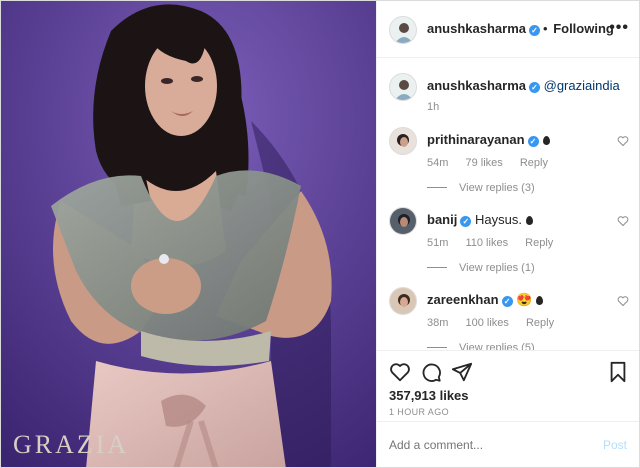 The width and height of the screenshot is (640, 468). What do you see at coordinates (400, 372) in the screenshot?
I see `like-heart-icon` at bounding box center [400, 372].